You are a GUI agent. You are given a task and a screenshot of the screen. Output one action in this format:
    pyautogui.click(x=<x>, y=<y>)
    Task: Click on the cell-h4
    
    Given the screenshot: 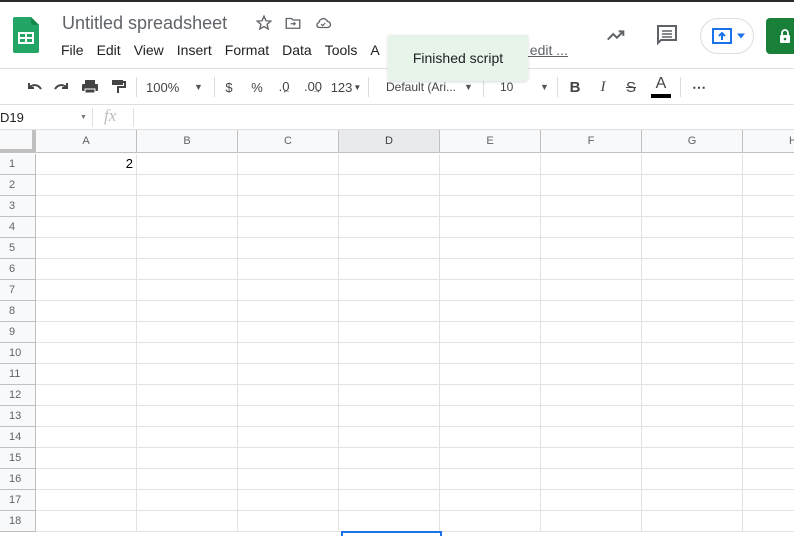 What is the action you would take?
    pyautogui.click(x=768, y=227)
    